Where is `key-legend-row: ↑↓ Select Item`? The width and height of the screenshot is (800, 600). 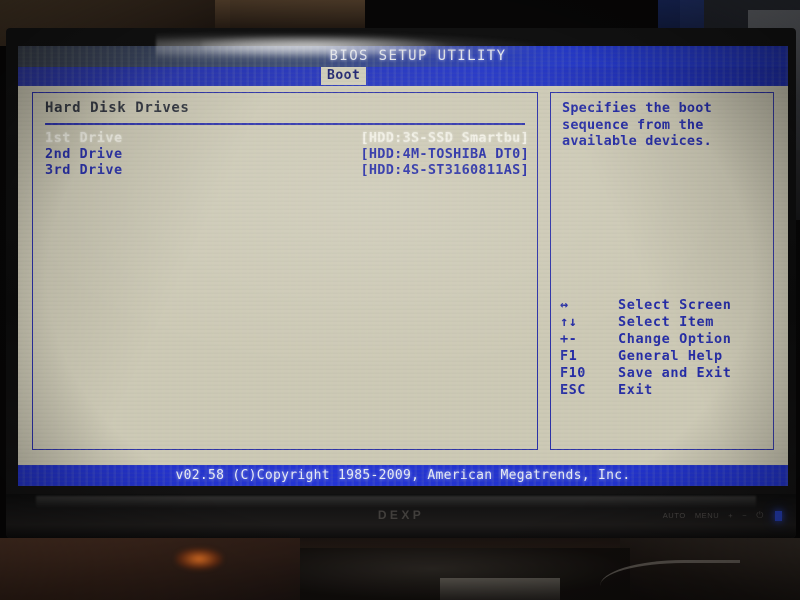
key-legend-row: ↑↓ Select Item is located at coordinates (665, 322).